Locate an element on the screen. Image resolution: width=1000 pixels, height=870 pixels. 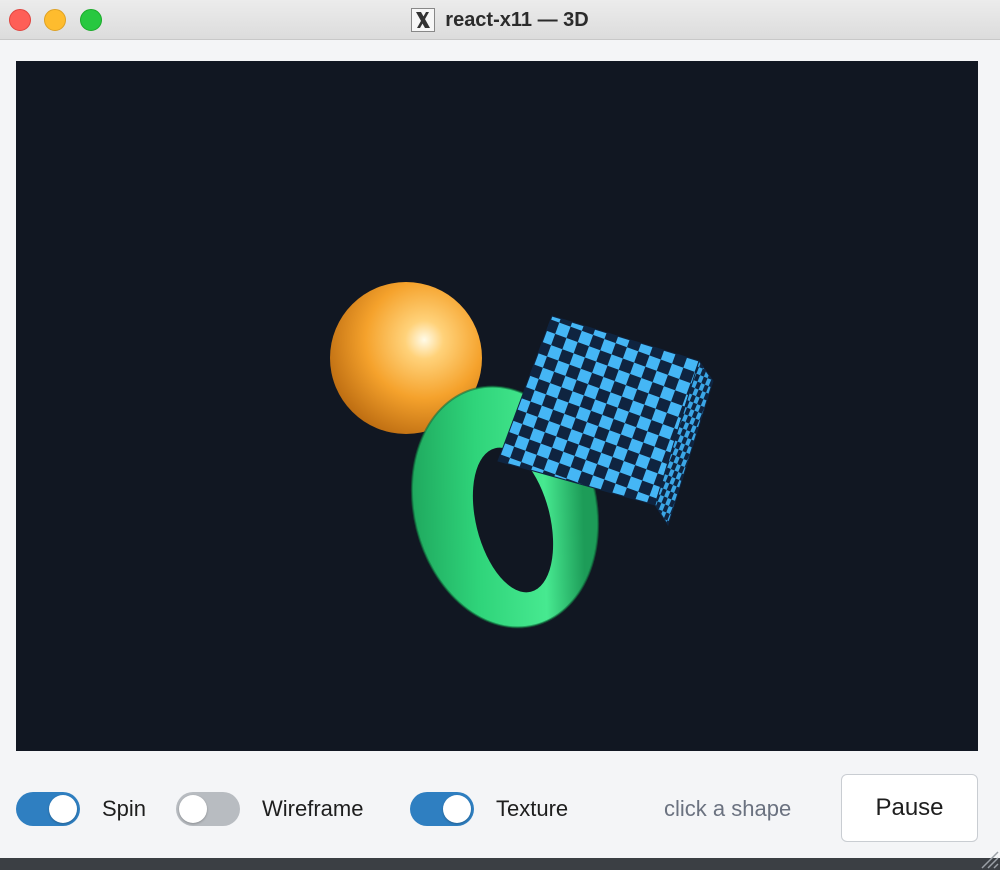
resize-grip is located at coordinates (987, 857).